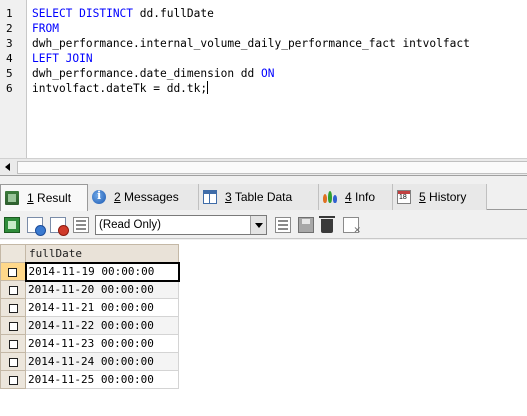 The height and width of the screenshot is (416, 527). Describe the element at coordinates (30, 198) in the screenshot. I see `tab-number: 1` at that location.